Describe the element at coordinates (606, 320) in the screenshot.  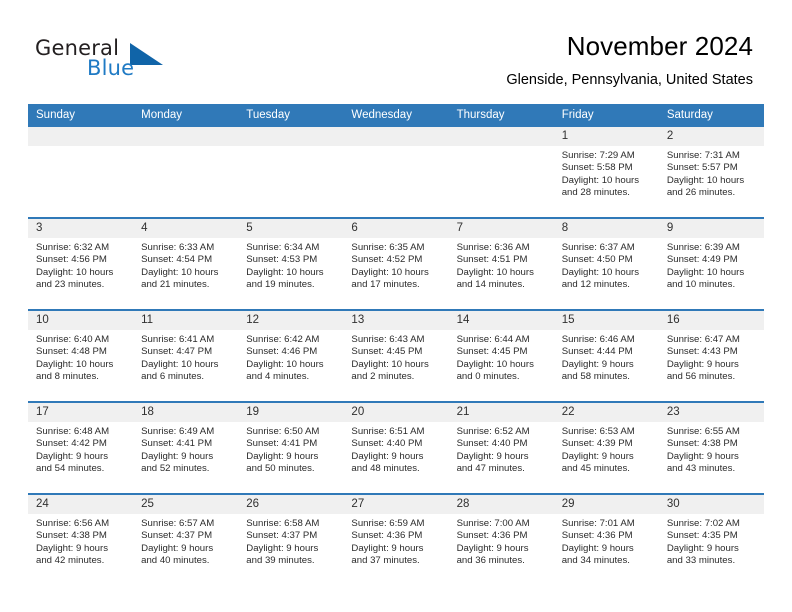
I see `day-number: 15` at that location.